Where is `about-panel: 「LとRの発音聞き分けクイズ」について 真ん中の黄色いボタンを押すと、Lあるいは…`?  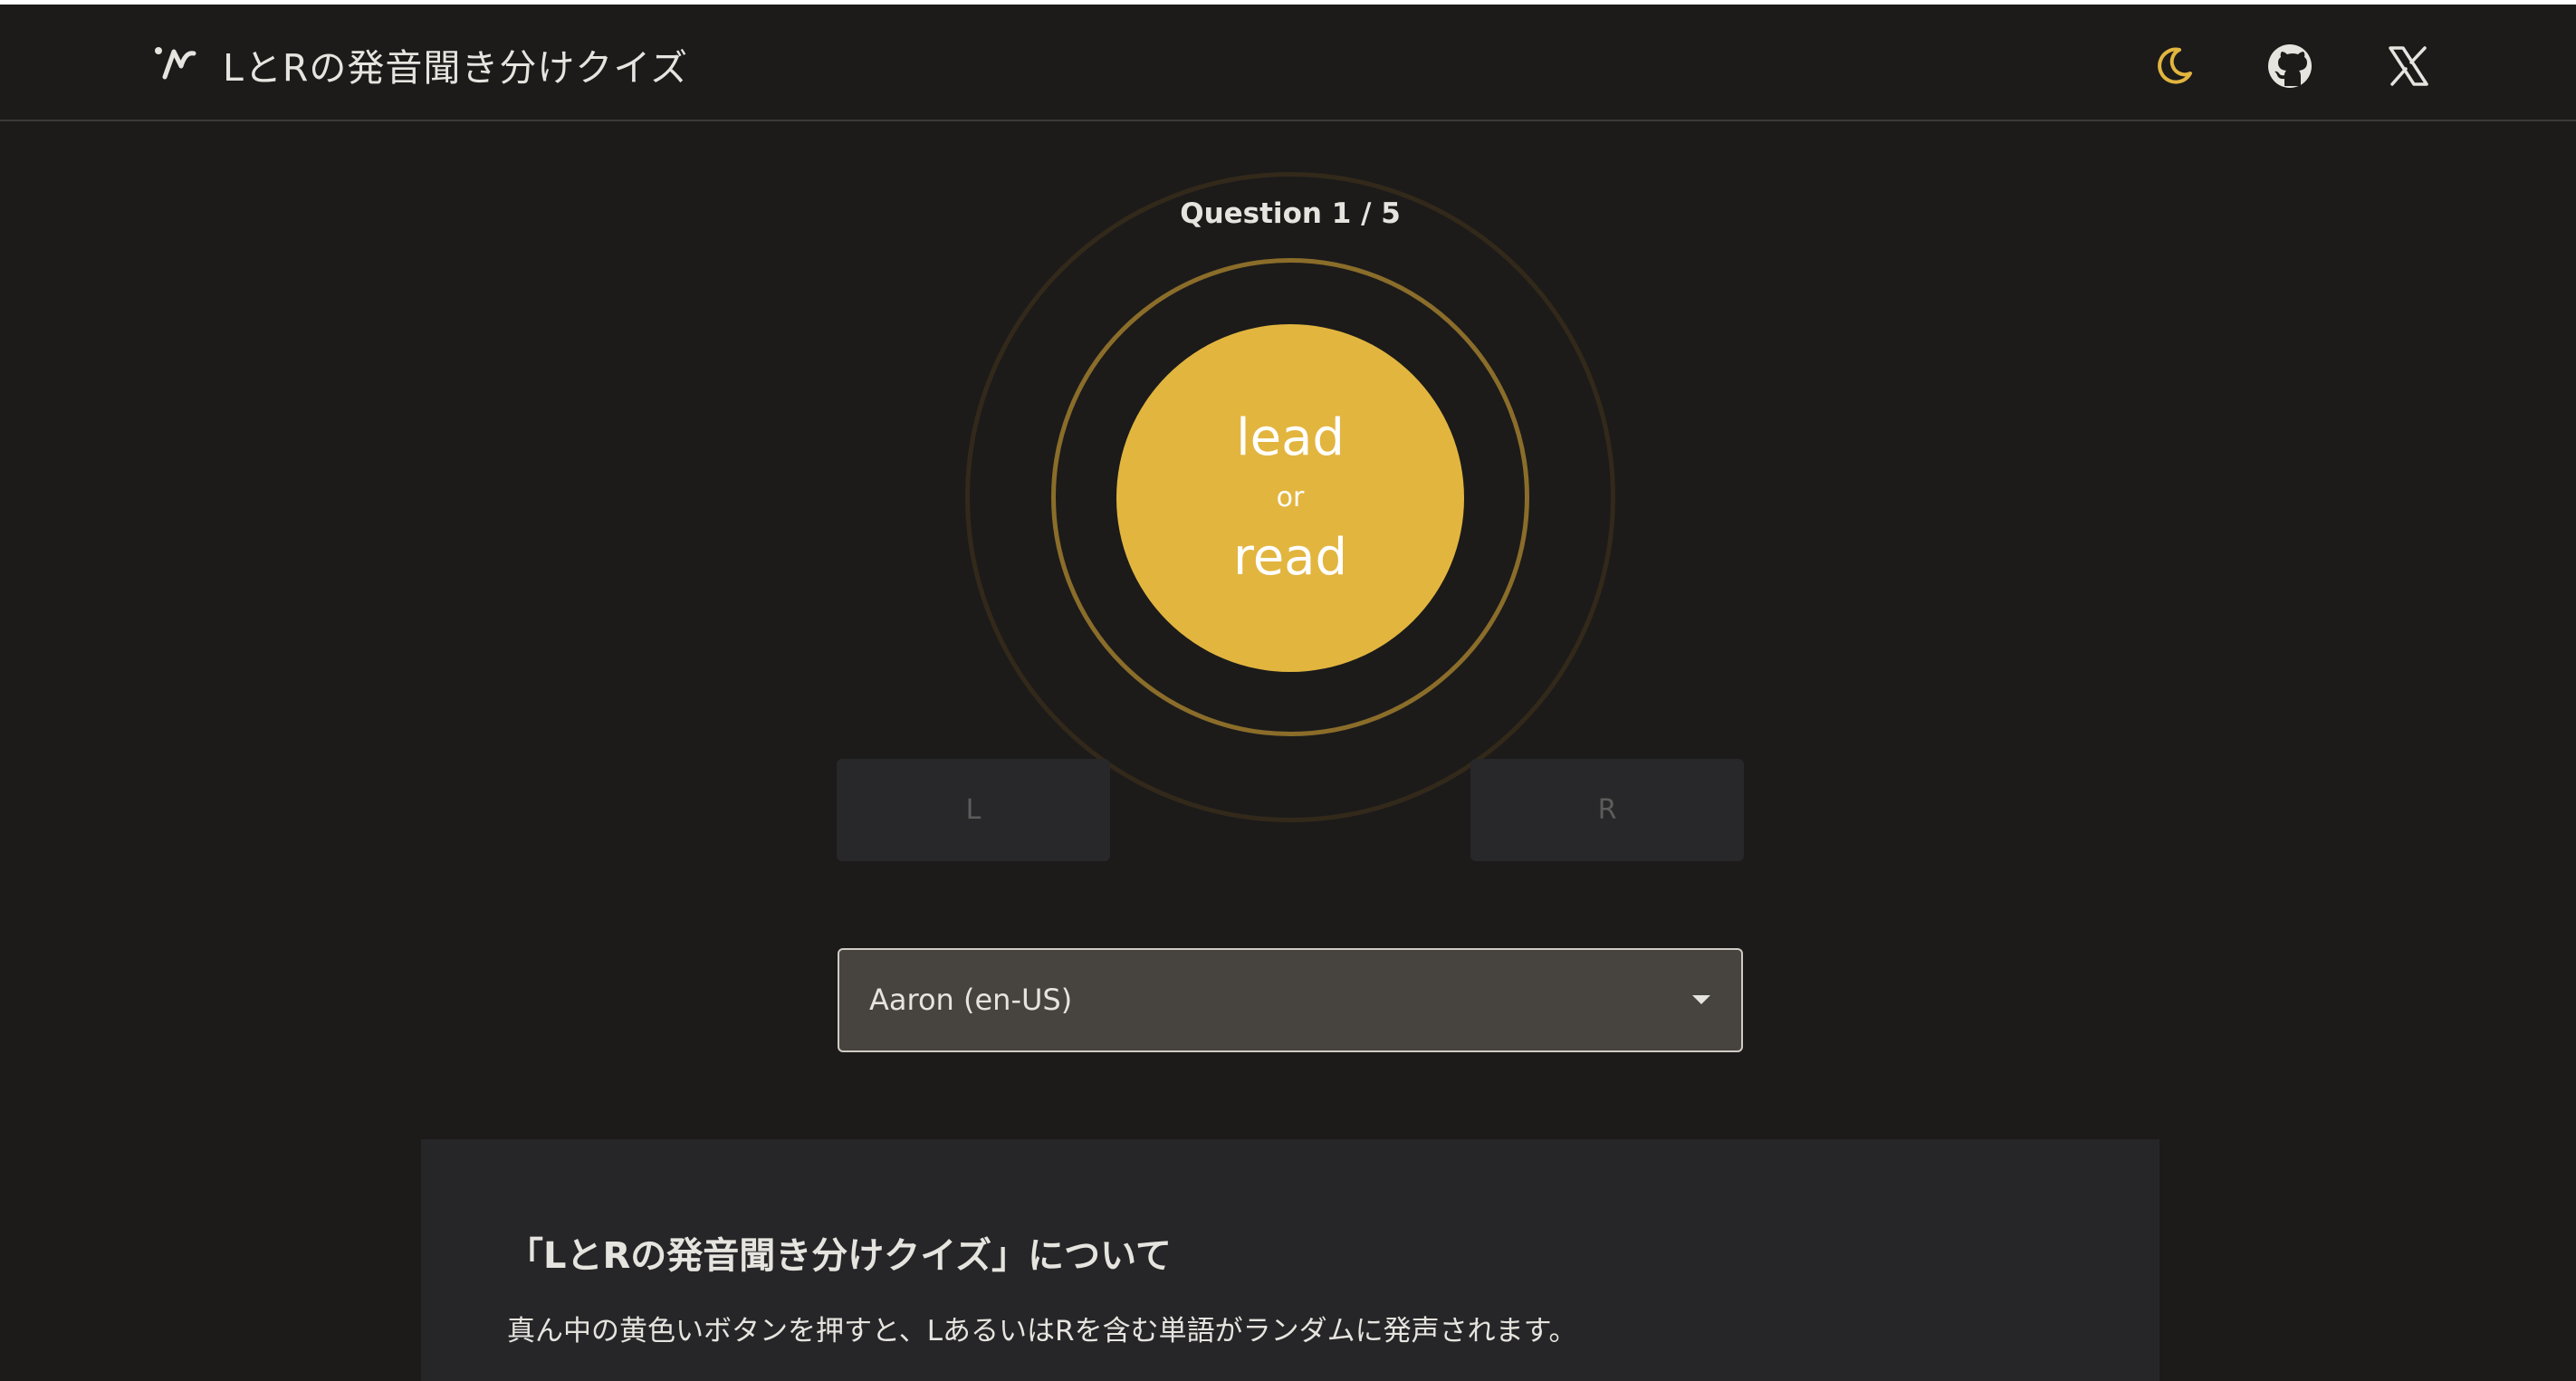 about-panel: 「LとRの発音聞き分けクイズ」について 真ん中の黄色いボタンを押すと、Lあるいは… is located at coordinates (1290, 1260).